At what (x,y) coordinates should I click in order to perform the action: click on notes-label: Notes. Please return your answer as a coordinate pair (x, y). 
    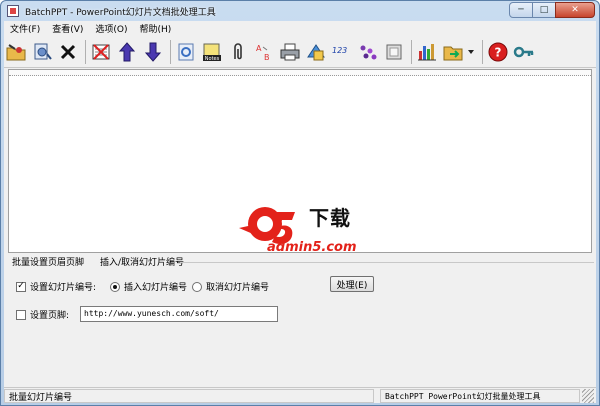
    Looking at the image, I should click on (212, 59).